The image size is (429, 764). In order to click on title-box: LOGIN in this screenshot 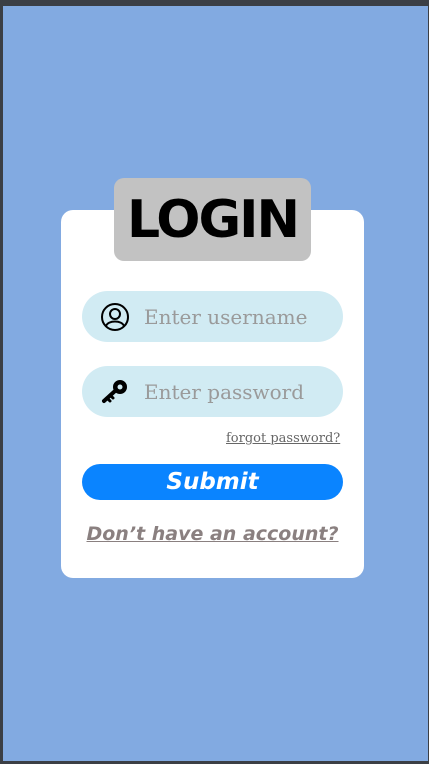, I will do `click(212, 219)`.